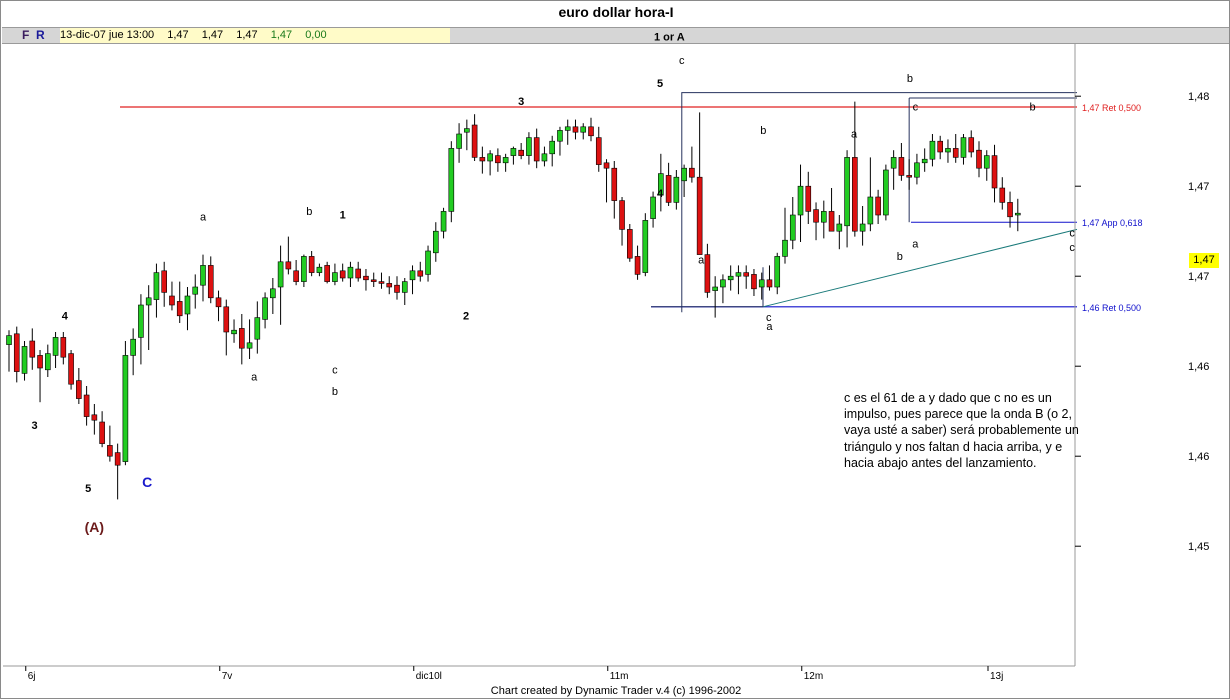 The height and width of the screenshot is (700, 1230). Describe the element at coordinates (619, 676) in the screenshot. I see `x-tick-label: 11m` at that location.